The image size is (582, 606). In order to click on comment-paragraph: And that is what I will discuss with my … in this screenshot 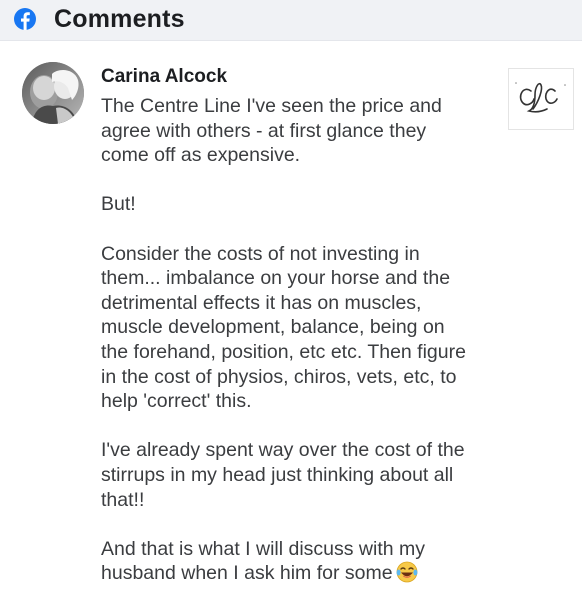, I will do `click(263, 561)`.